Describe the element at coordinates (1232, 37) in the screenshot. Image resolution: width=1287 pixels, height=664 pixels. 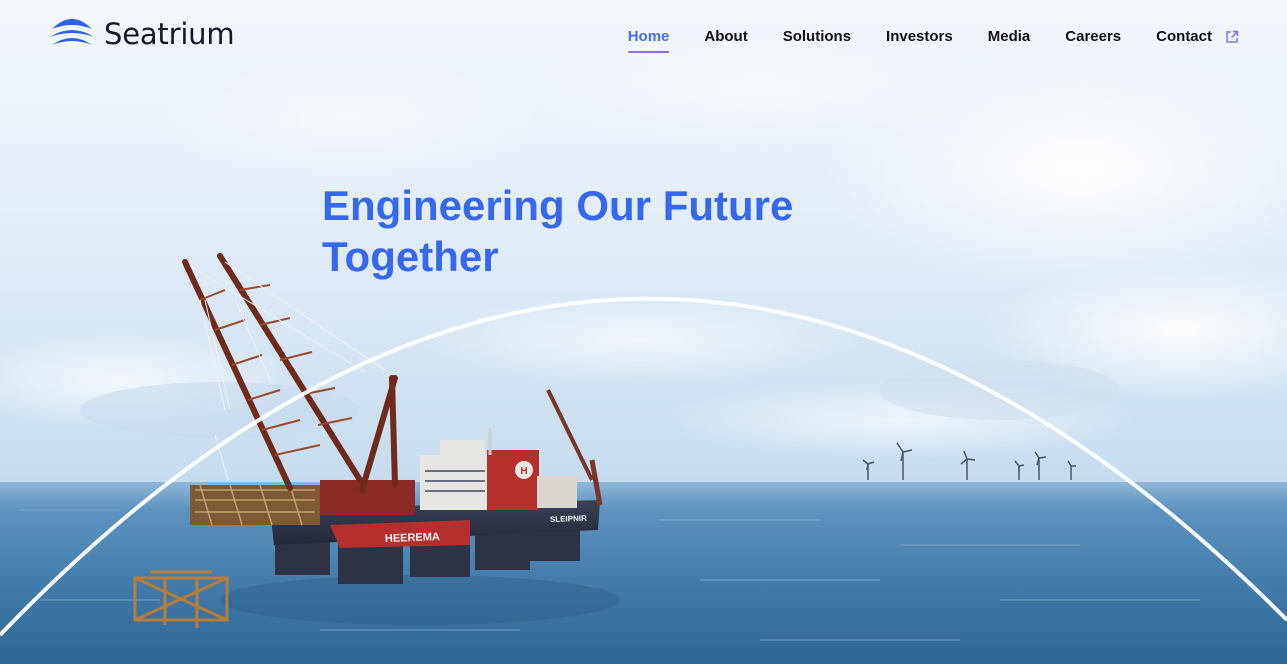
I see `external-link-icon` at that location.